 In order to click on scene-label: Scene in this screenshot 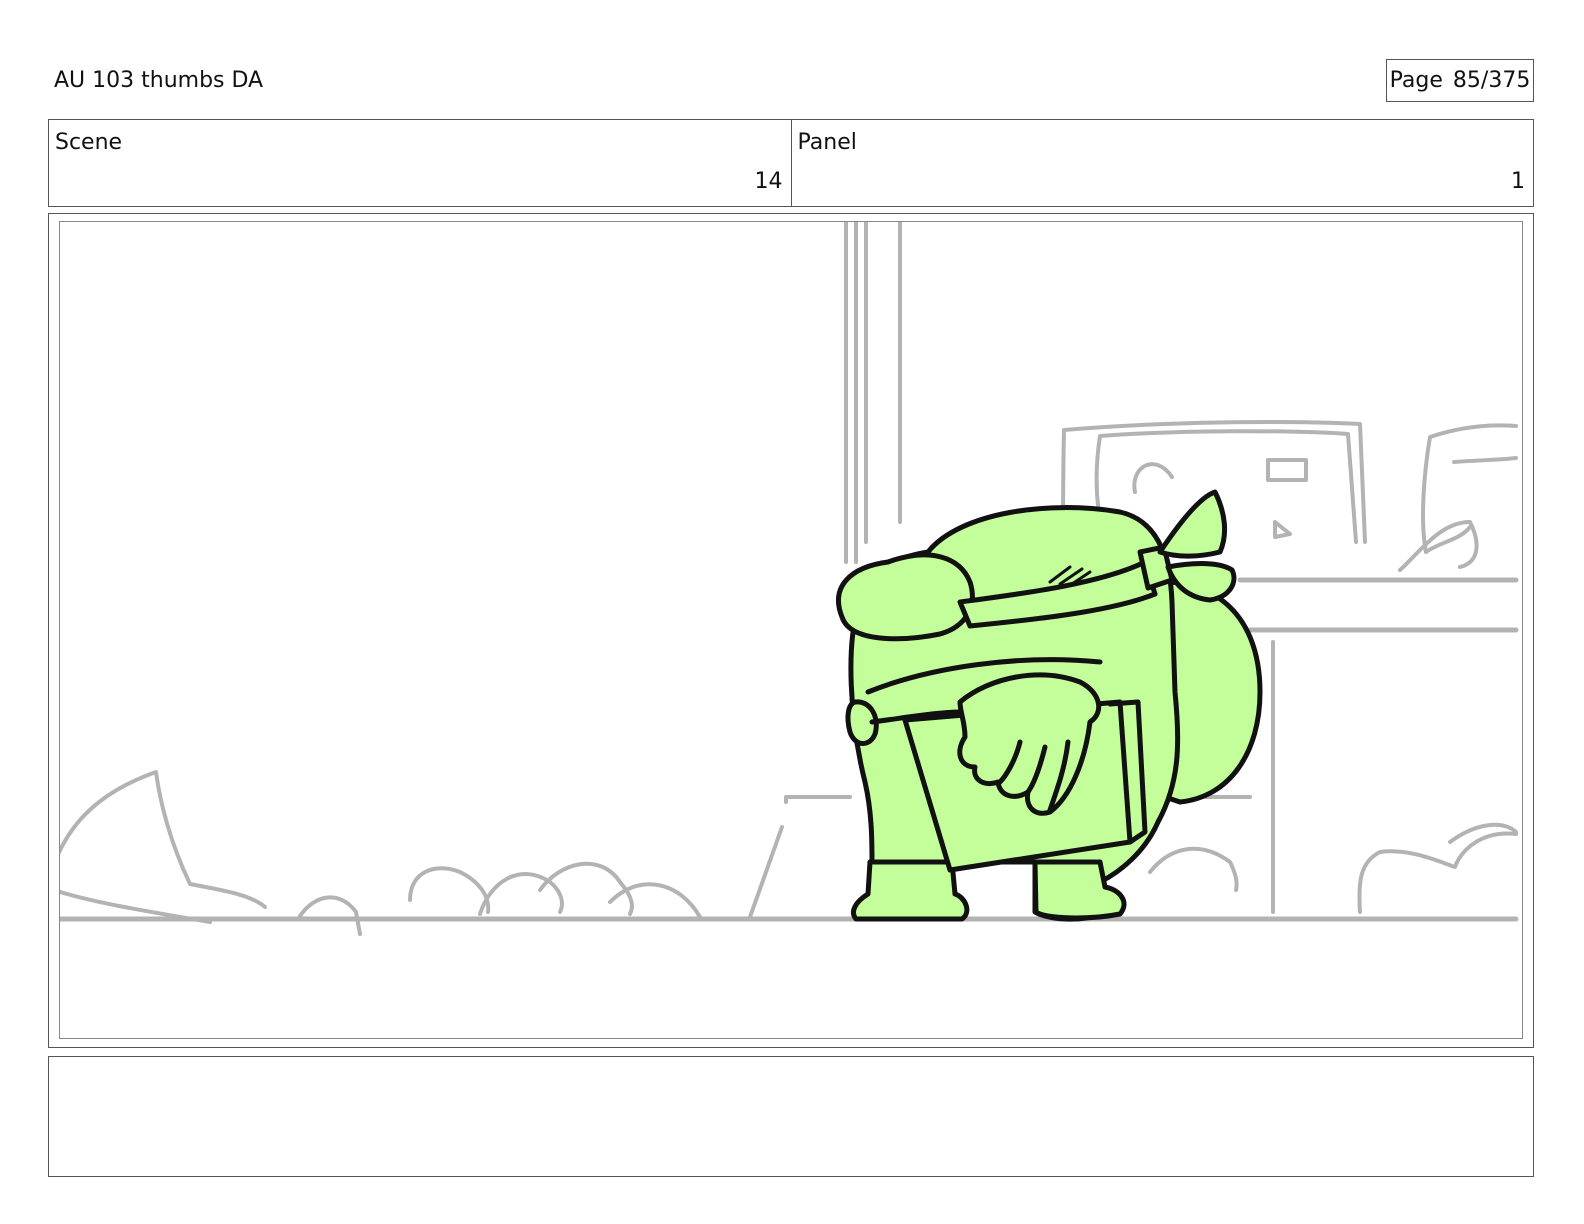, I will do `click(89, 142)`.